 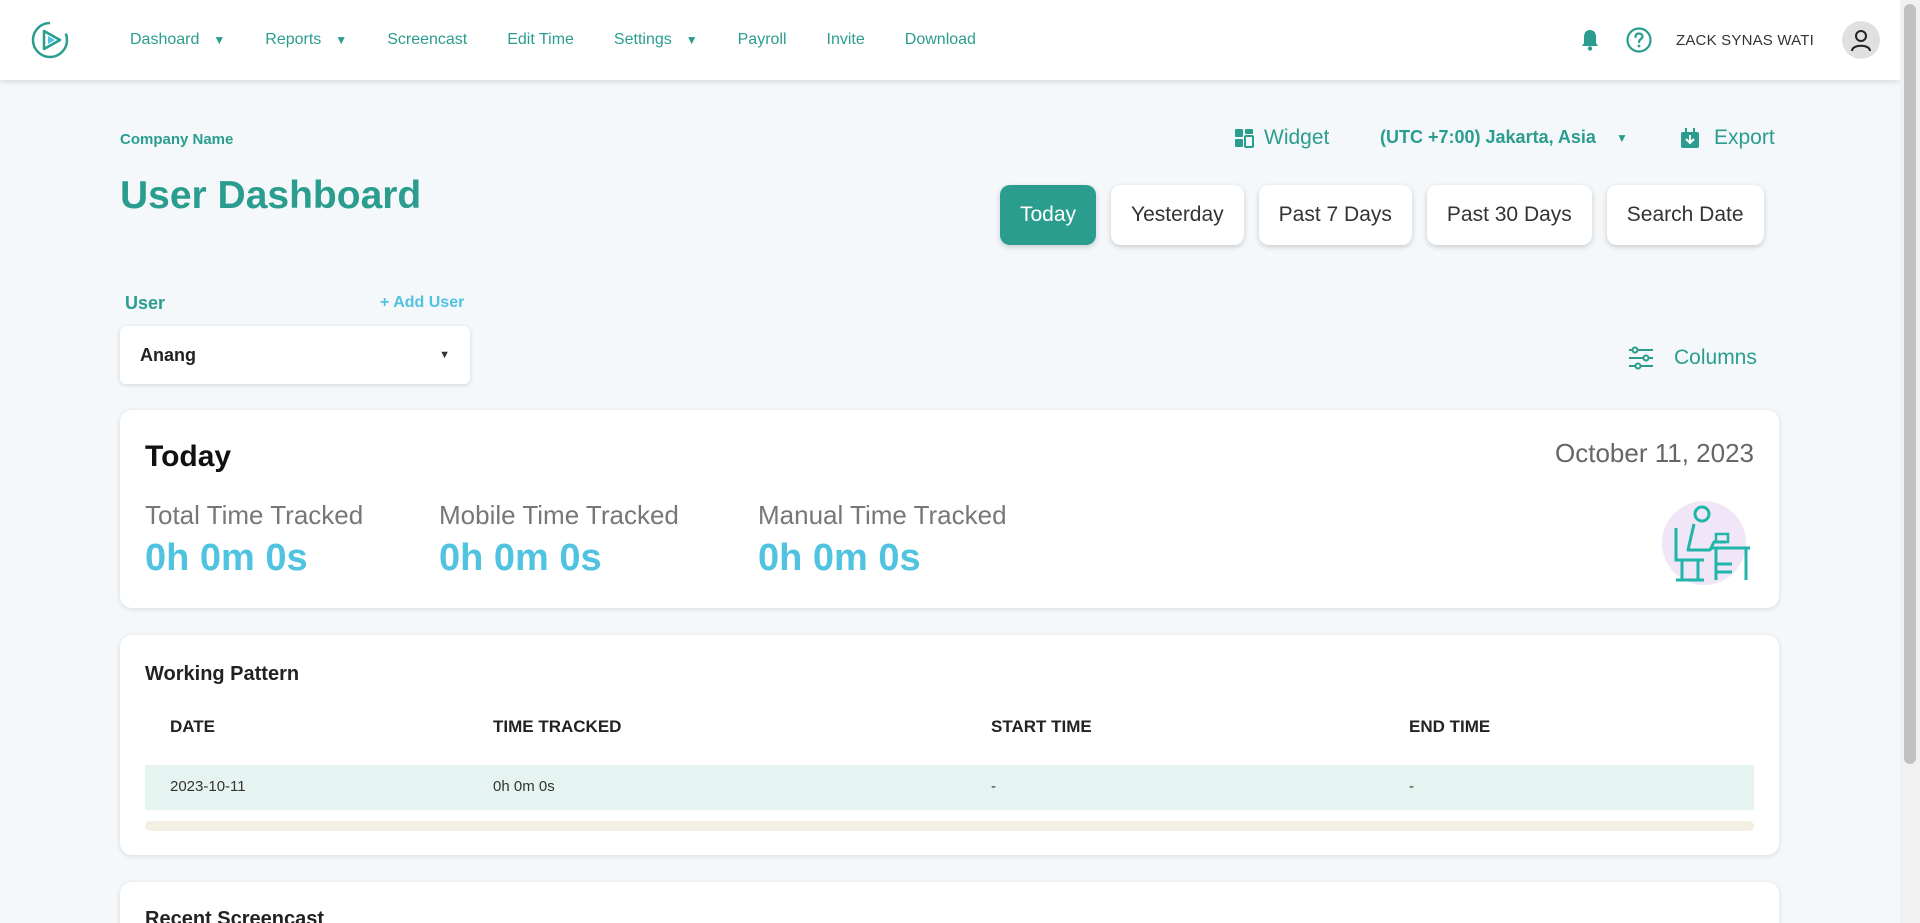 I want to click on range-past-30-days-button: Past 30 Days, so click(x=1509, y=215).